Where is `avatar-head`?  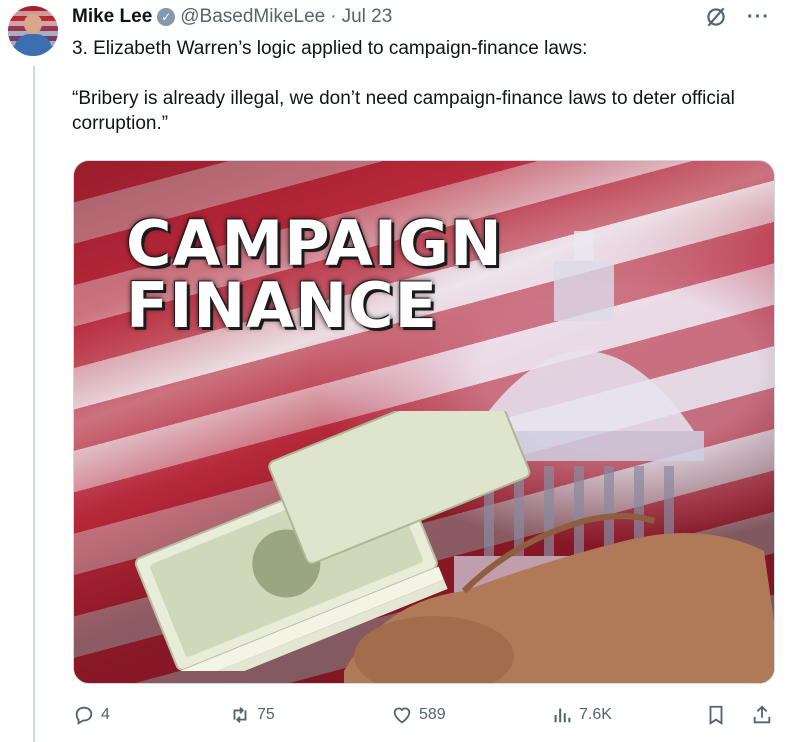
avatar-head is located at coordinates (33, 24).